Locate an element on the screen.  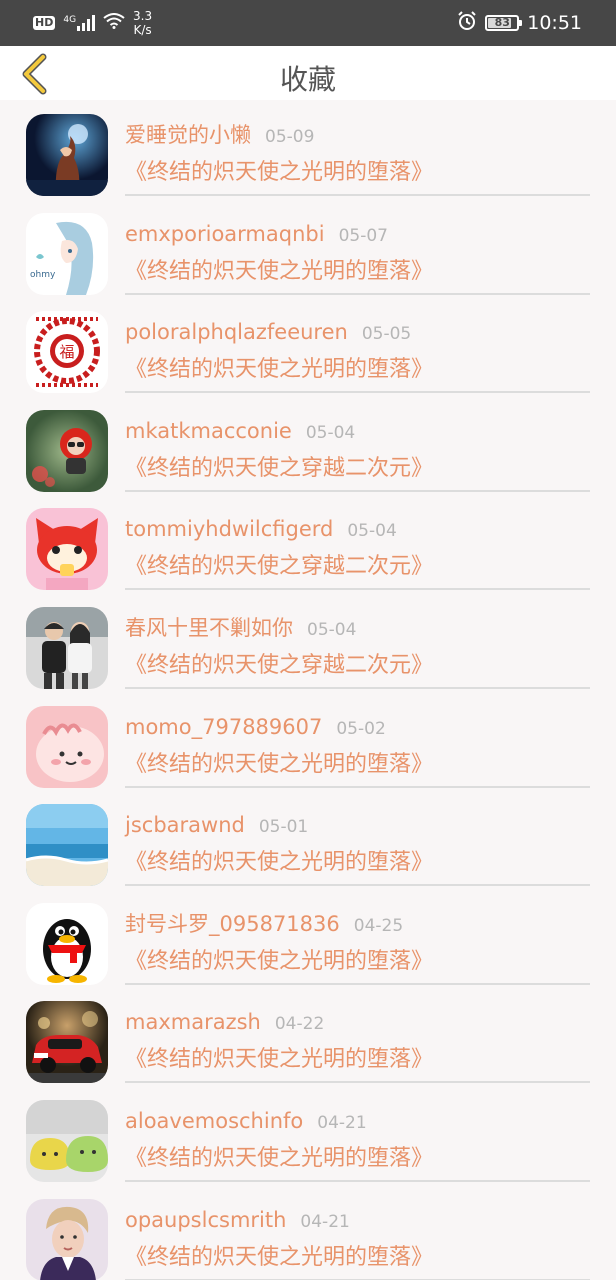
name-line: maxmarazsh 04-22 is located at coordinates (224, 1023).